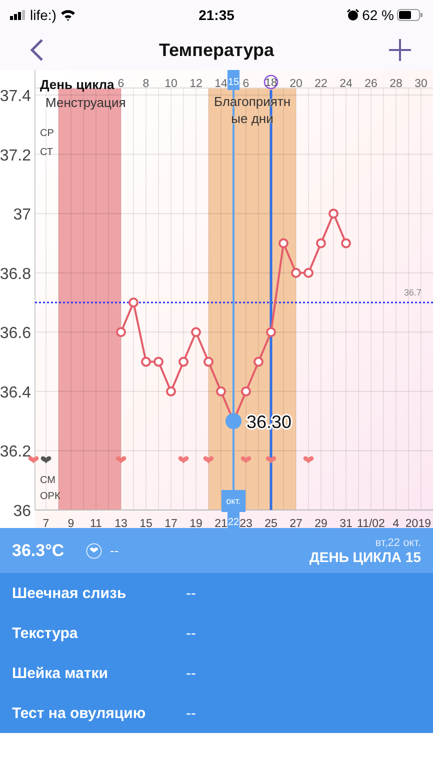  What do you see at coordinates (421, 84) in the screenshot?
I see `axis-label: 30` at bounding box center [421, 84].